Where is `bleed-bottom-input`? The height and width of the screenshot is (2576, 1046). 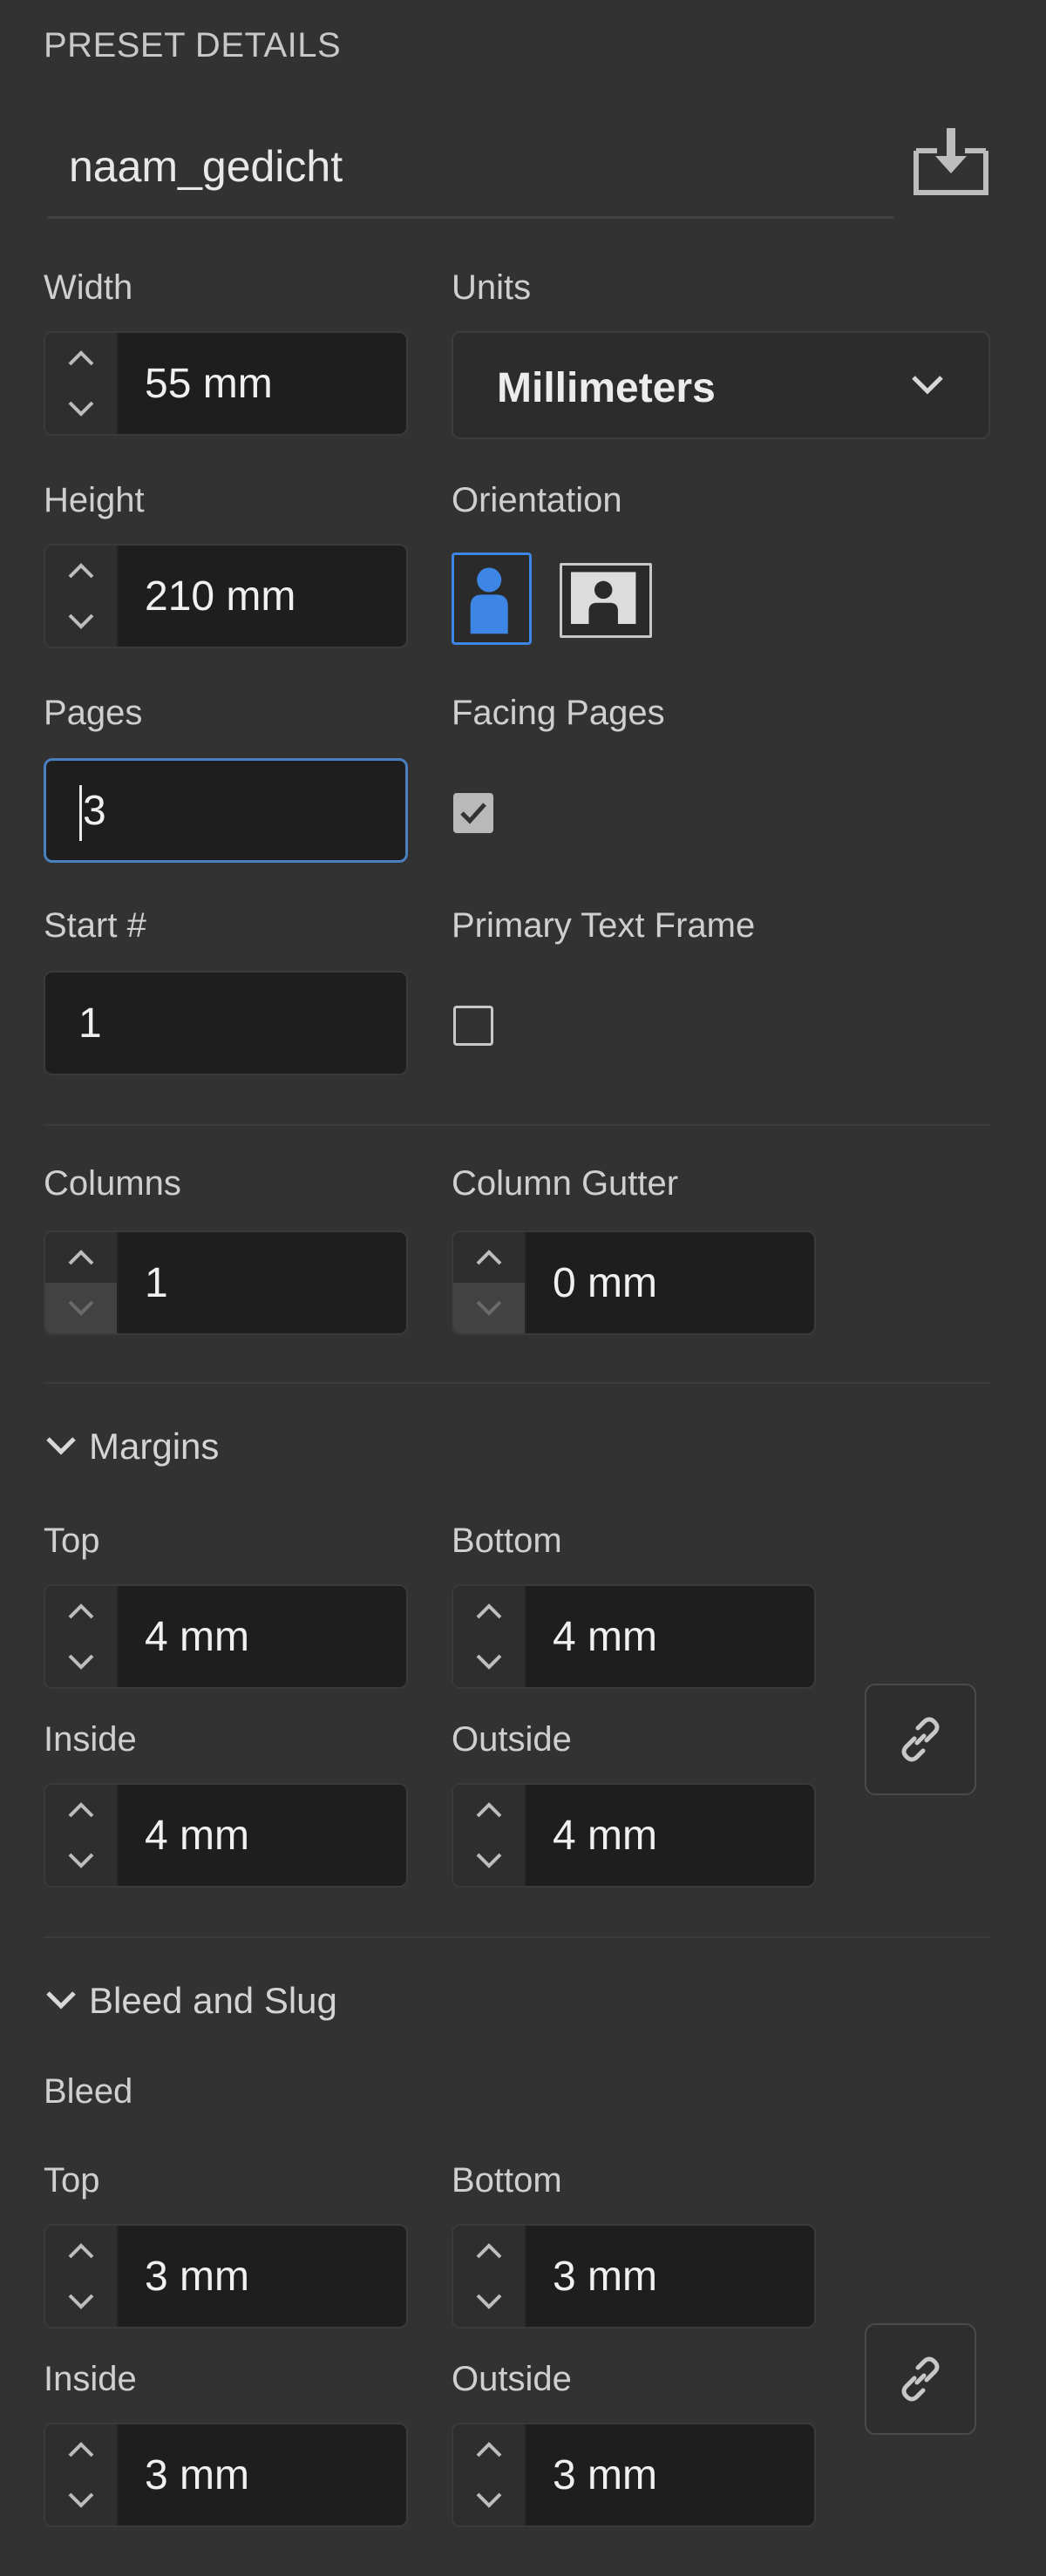 bleed-bottom-input is located at coordinates (670, 2276).